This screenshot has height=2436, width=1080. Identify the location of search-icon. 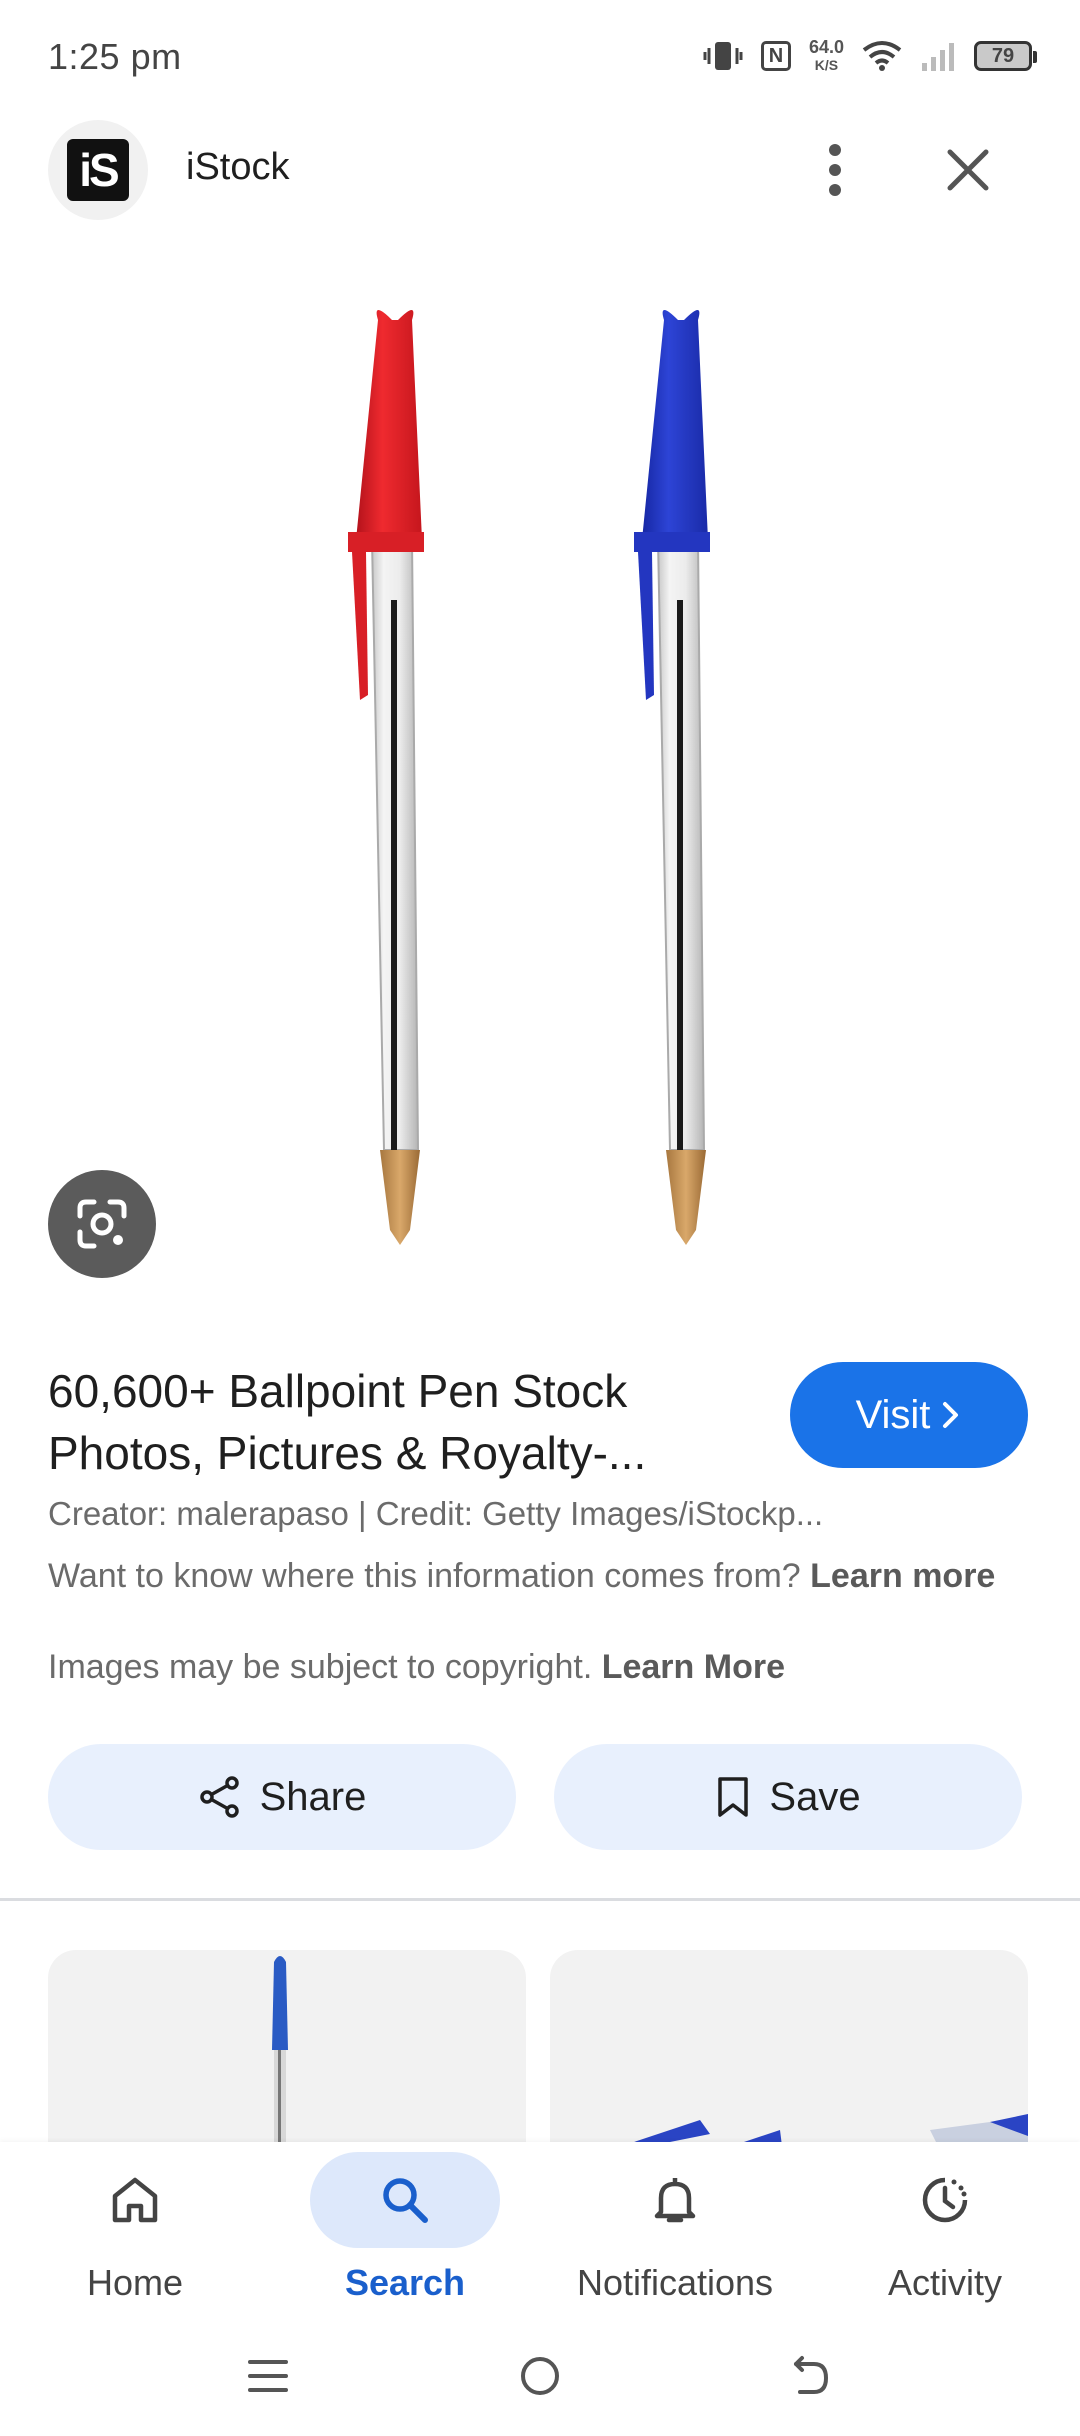
(405, 2200).